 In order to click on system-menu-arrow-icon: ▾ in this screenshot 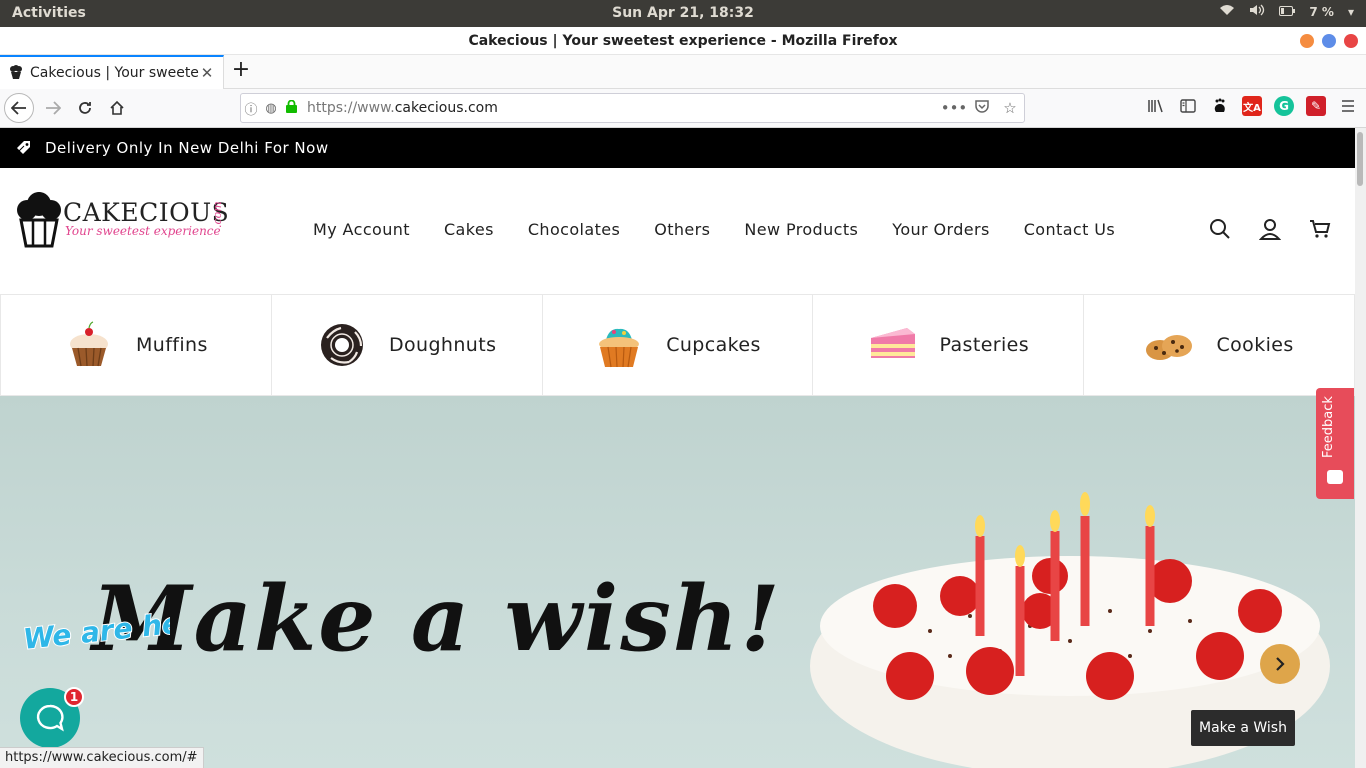, I will do `click(1350, 11)`.